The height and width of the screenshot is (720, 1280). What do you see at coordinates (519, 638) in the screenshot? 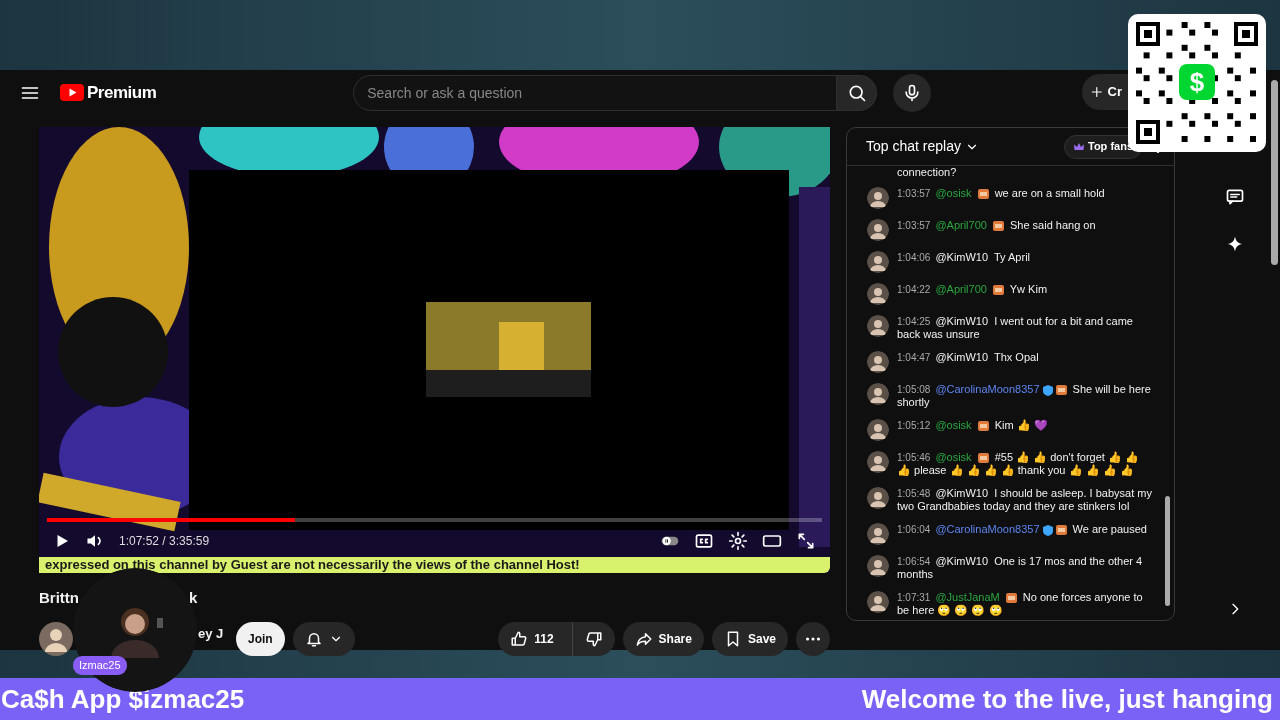
I see `thumbs-up-icon` at bounding box center [519, 638].